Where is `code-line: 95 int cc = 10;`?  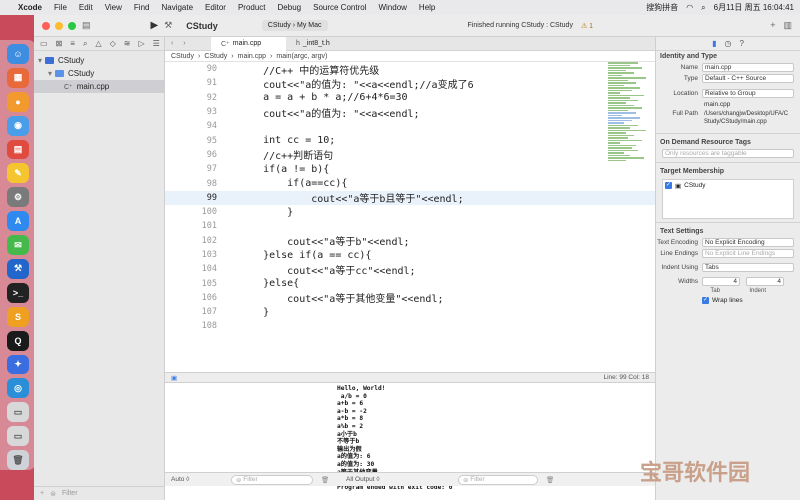
code-line: 95 int cc = 10; is located at coordinates (410, 140).